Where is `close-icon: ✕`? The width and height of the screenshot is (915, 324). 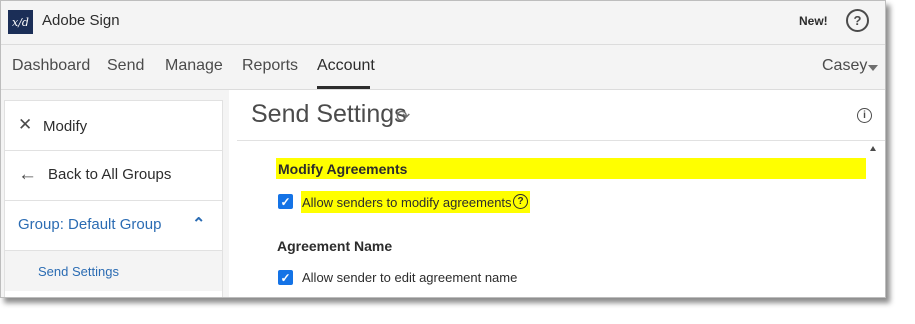 close-icon: ✕ is located at coordinates (25, 125).